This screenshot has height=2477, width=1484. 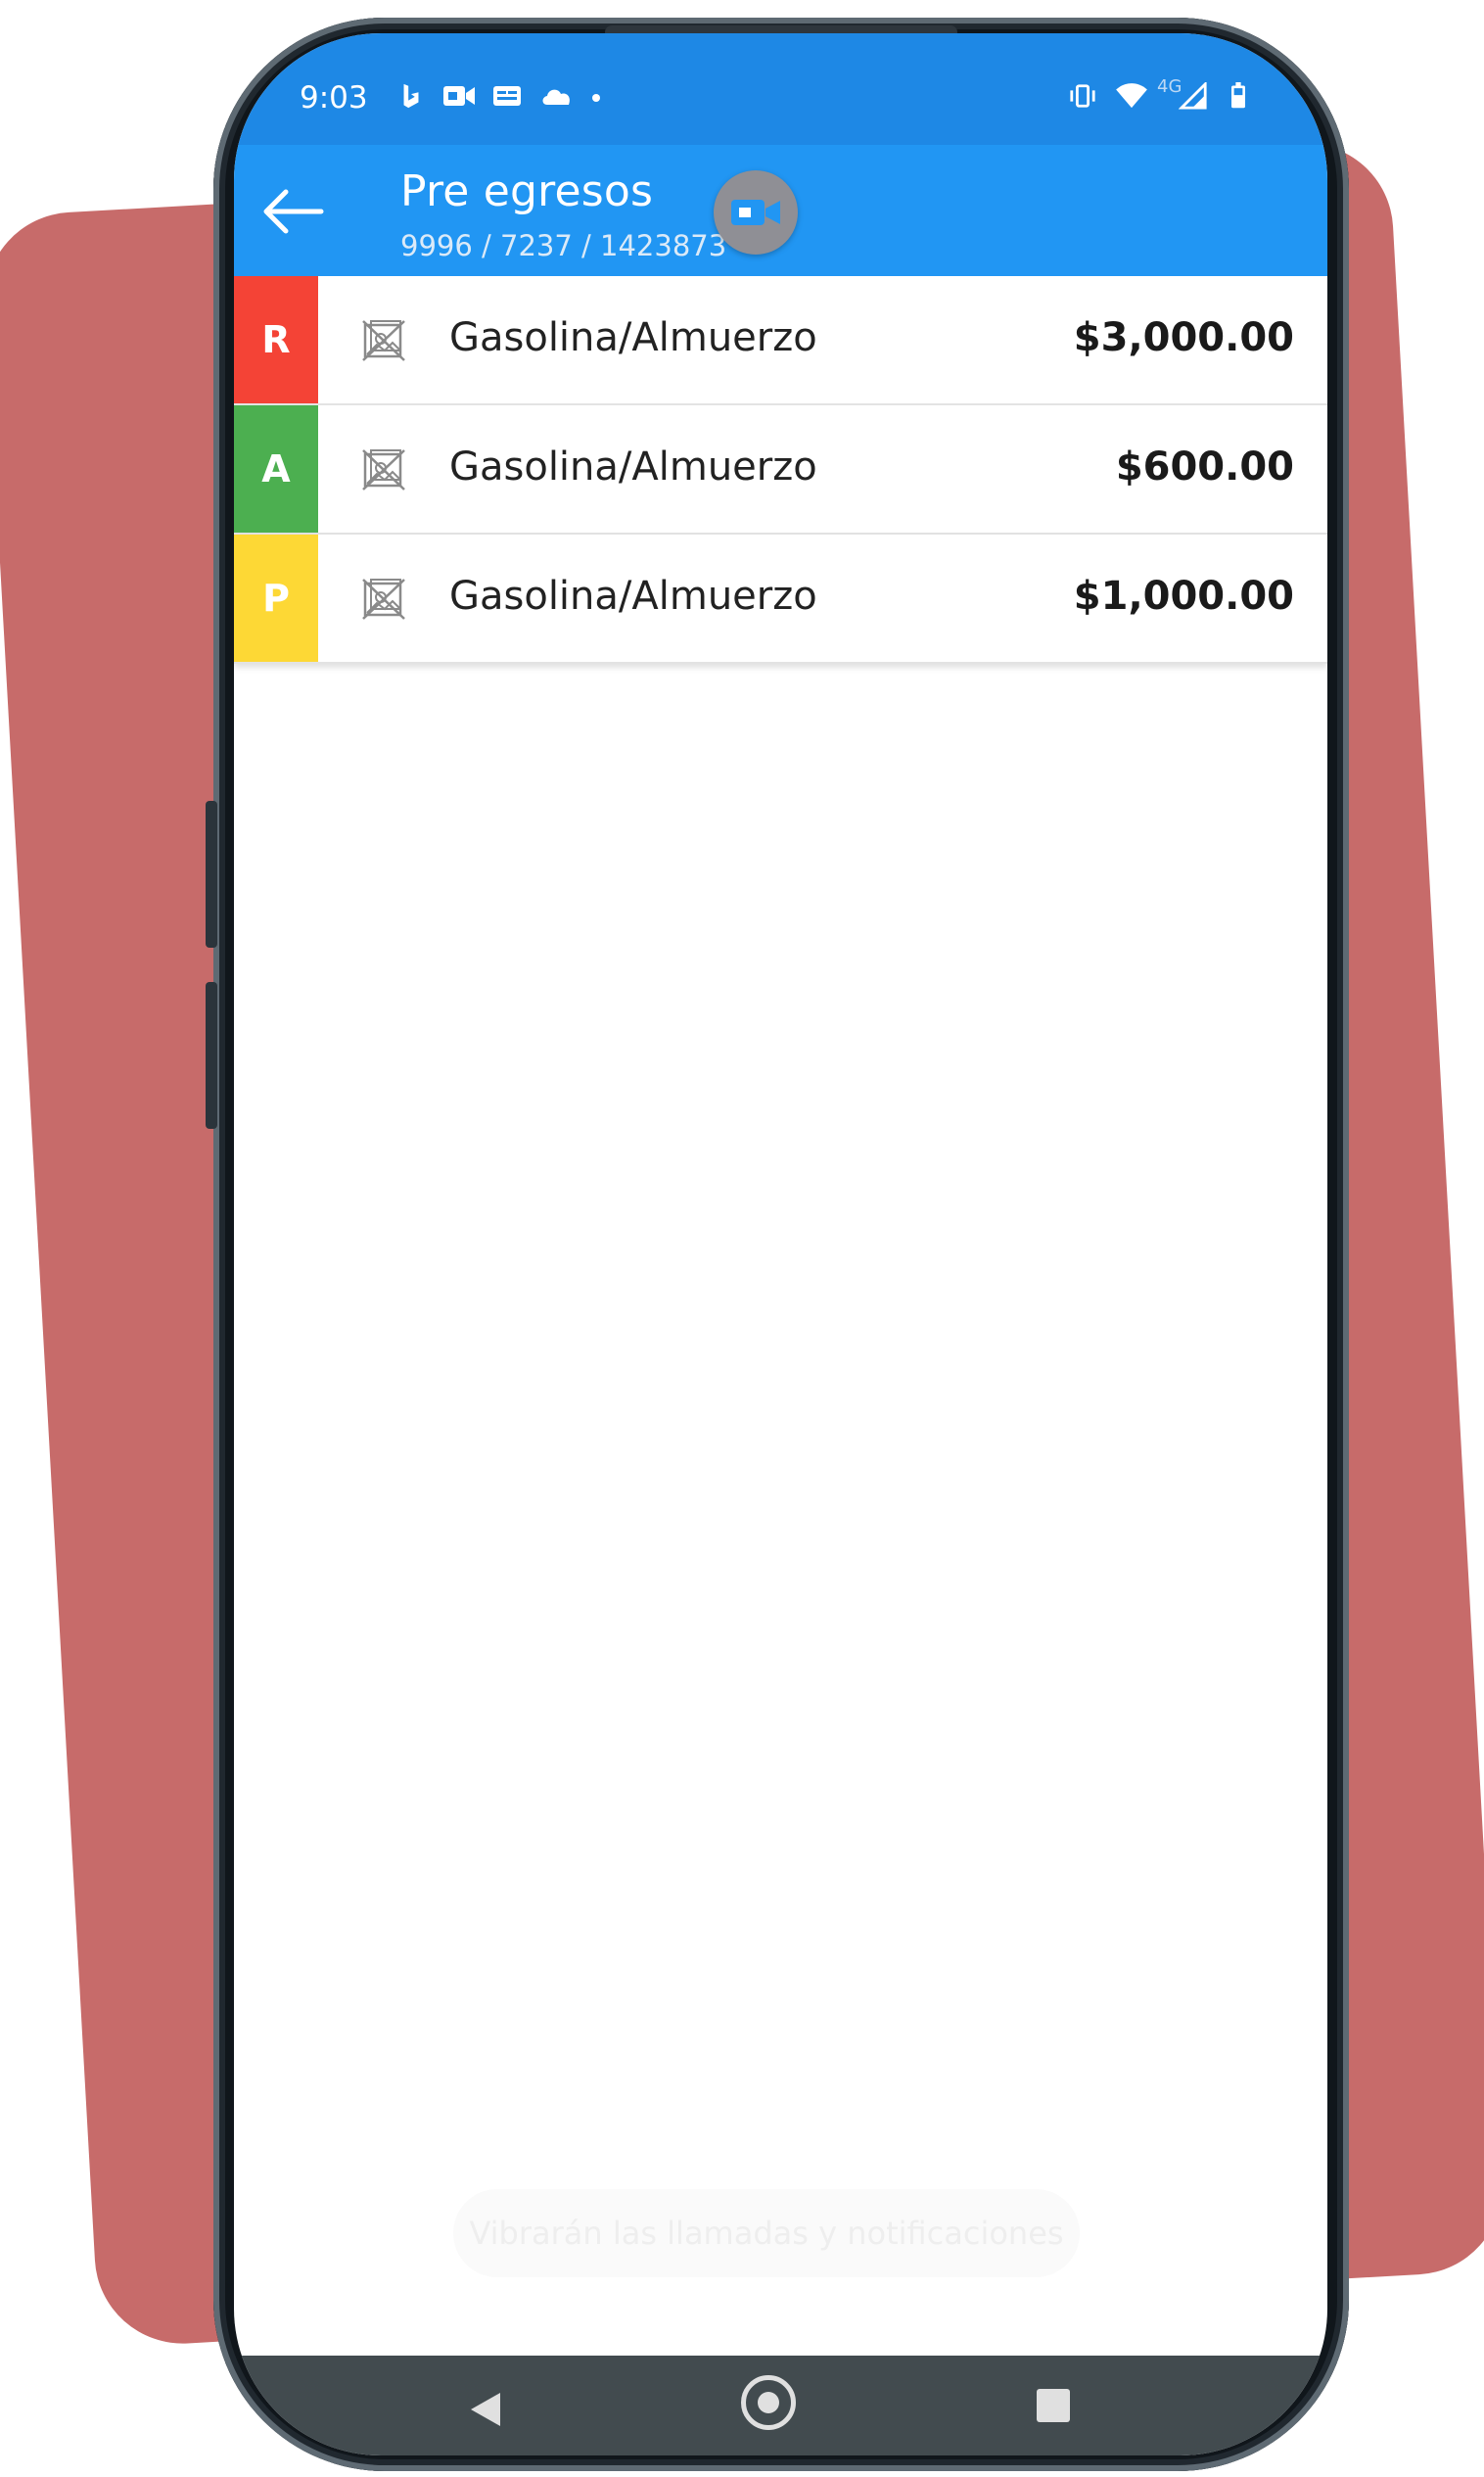 What do you see at coordinates (507, 96) in the screenshot?
I see `gmail-icon` at bounding box center [507, 96].